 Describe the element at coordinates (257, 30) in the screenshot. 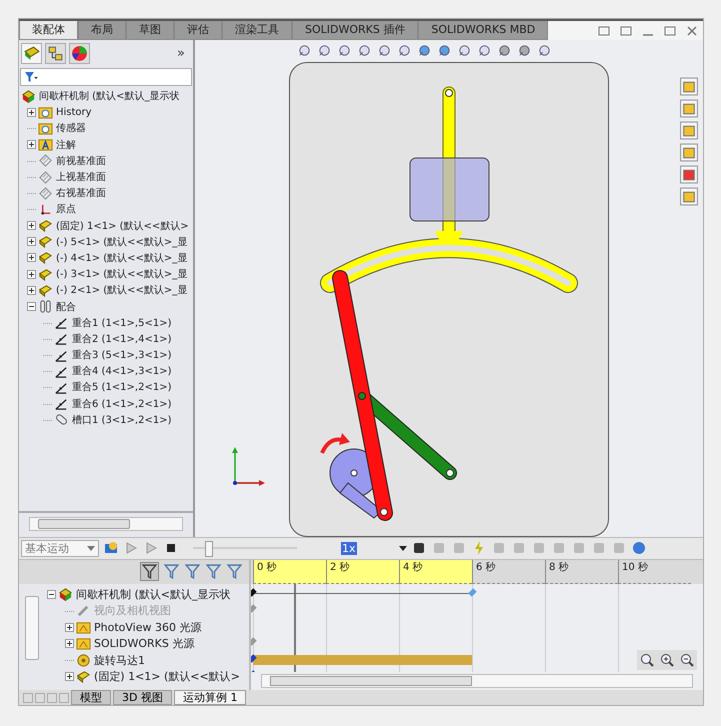

I see `ribbon-tab: 渲染工具` at that location.